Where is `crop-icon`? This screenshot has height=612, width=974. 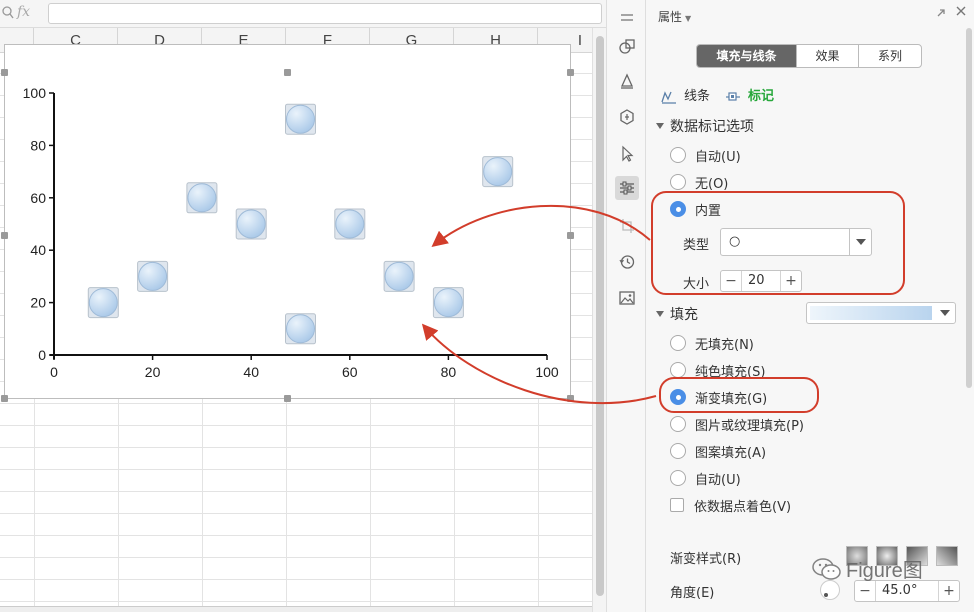 crop-icon is located at coordinates (627, 226).